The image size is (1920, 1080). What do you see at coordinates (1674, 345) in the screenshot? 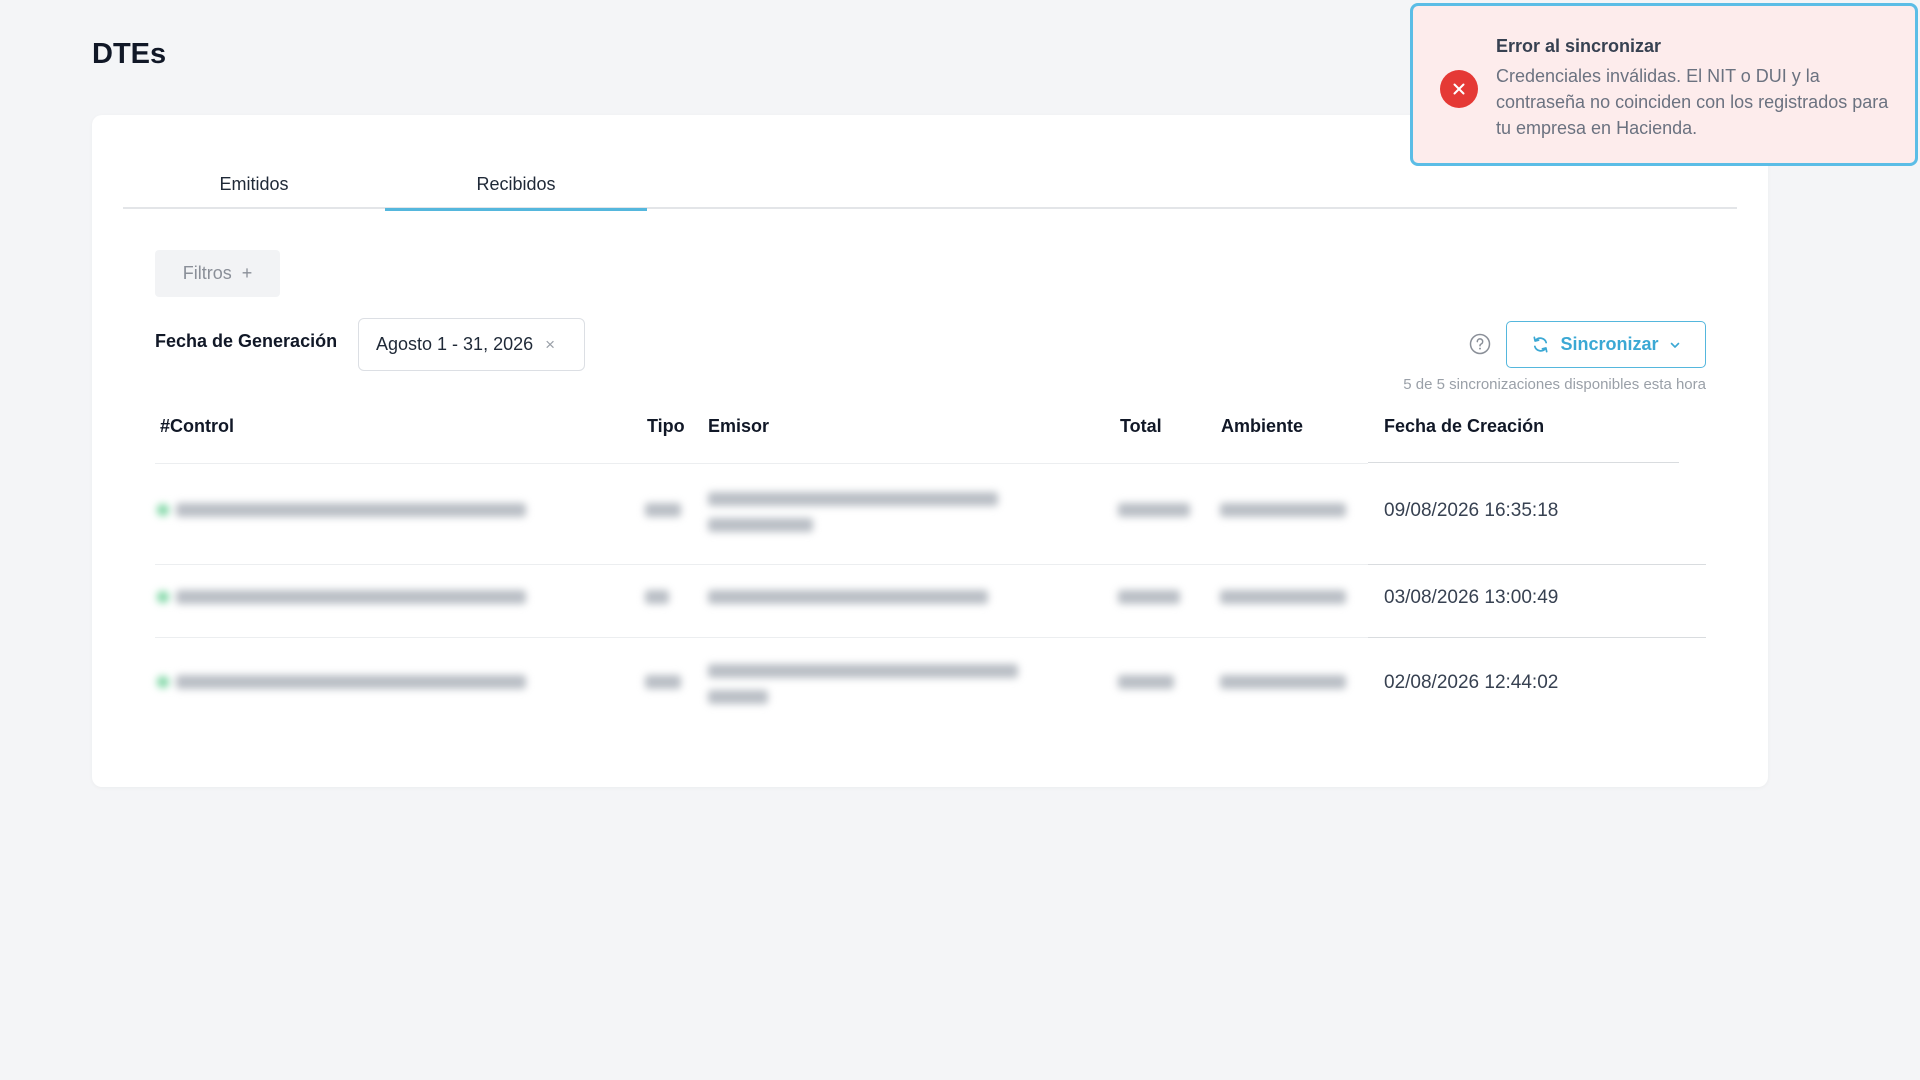
I see `chevron-down-icon` at bounding box center [1674, 345].